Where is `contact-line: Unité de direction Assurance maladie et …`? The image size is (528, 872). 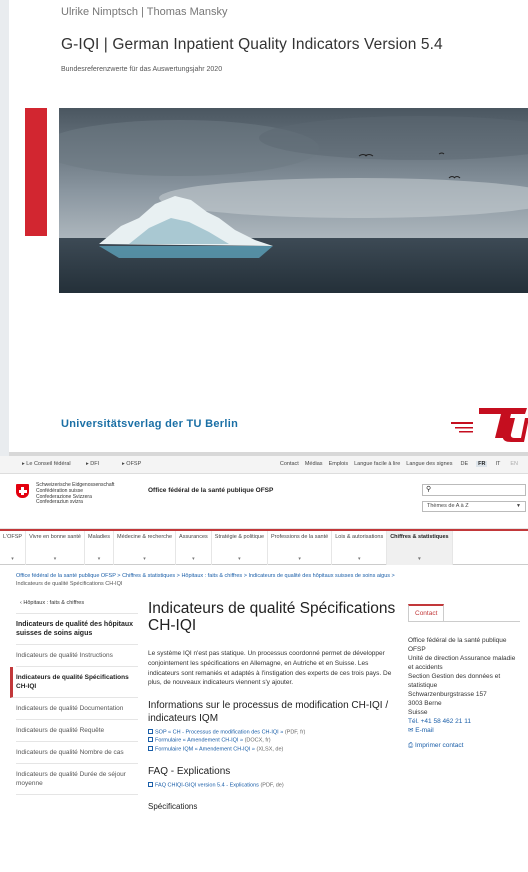
contact-line: Unité de direction Assurance maladie et … is located at coordinates (462, 663).